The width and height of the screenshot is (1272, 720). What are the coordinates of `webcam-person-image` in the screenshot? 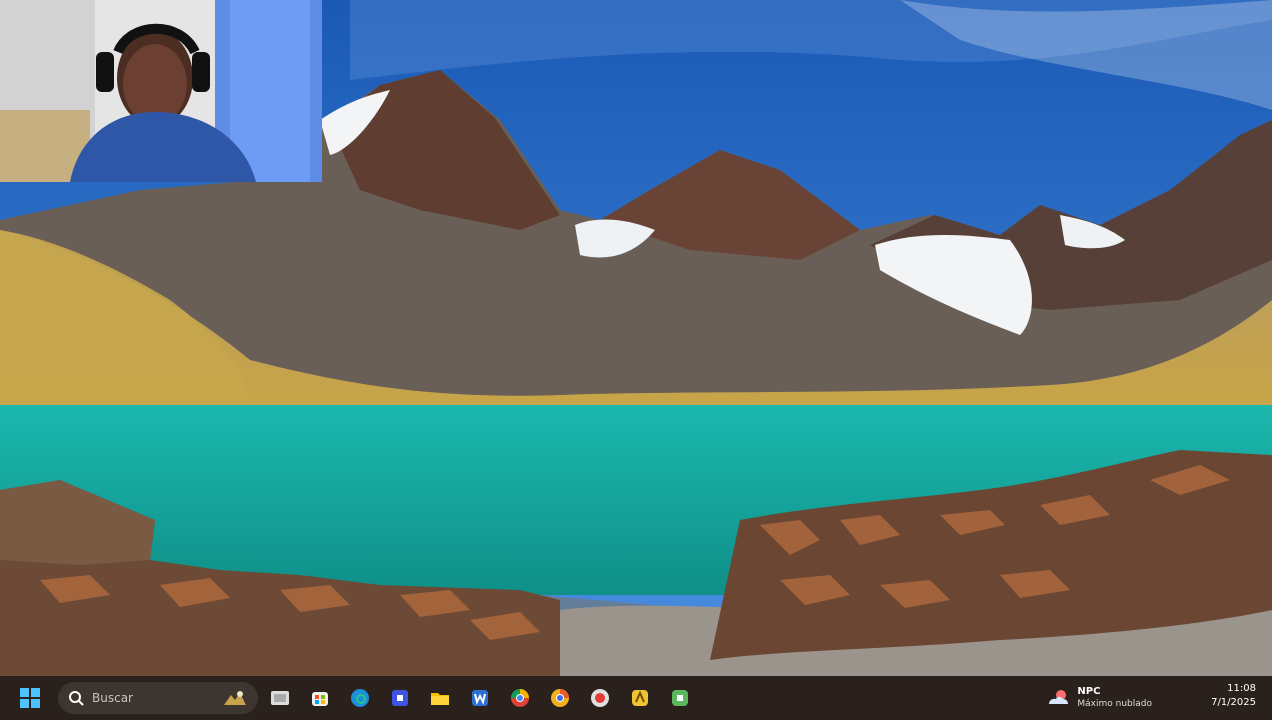 It's located at (161, 91).